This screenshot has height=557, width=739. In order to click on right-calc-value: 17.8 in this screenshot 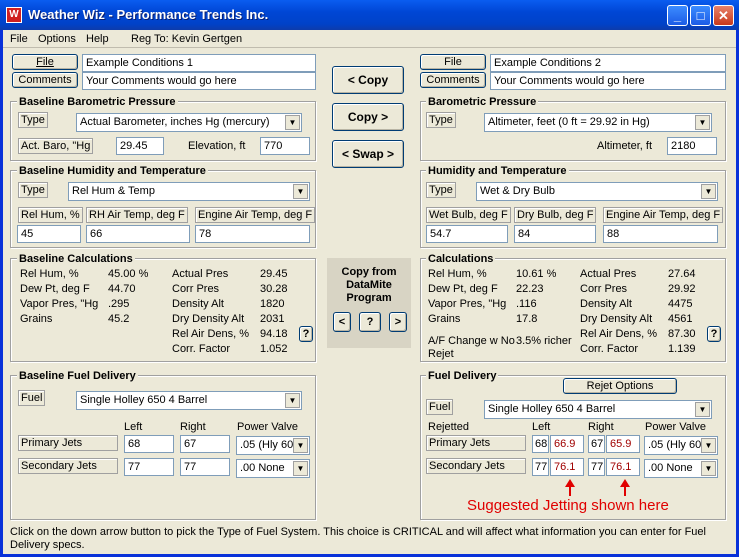, I will do `click(527, 319)`.